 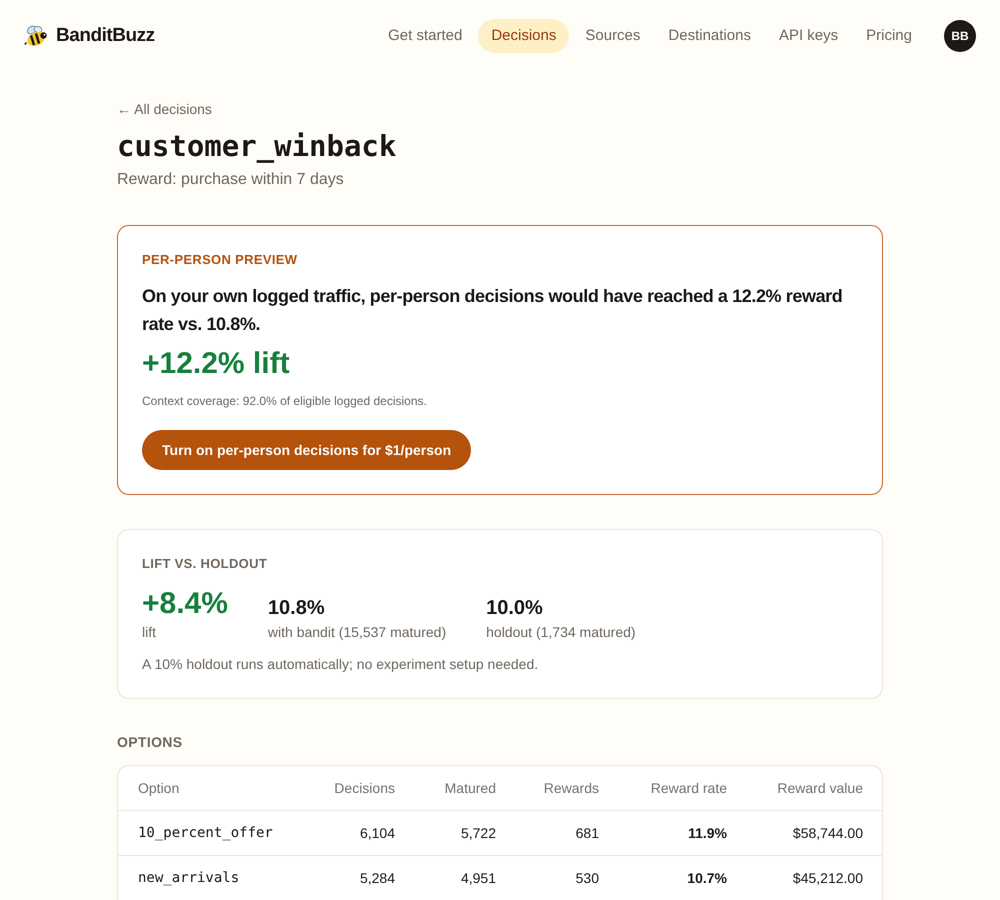 What do you see at coordinates (425, 36) in the screenshot?
I see `nav-link: Get started` at bounding box center [425, 36].